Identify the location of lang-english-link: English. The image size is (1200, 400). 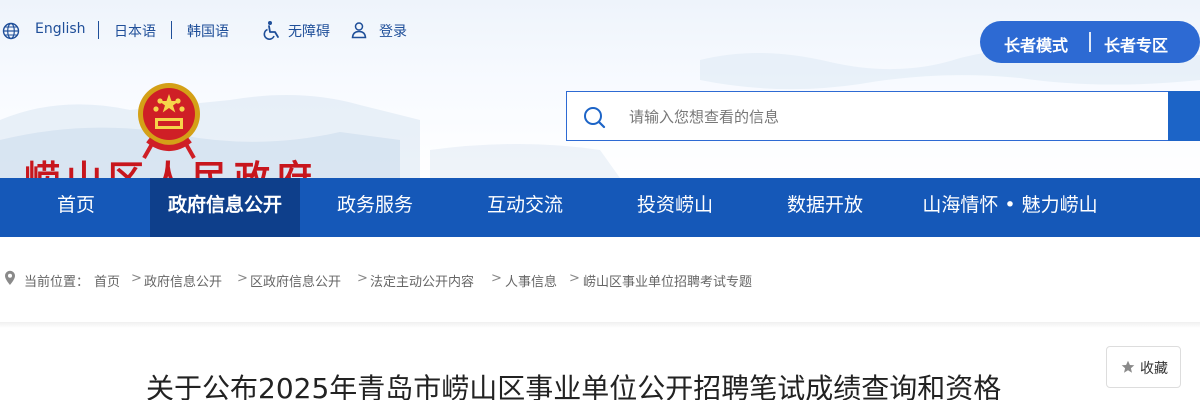
(60, 29).